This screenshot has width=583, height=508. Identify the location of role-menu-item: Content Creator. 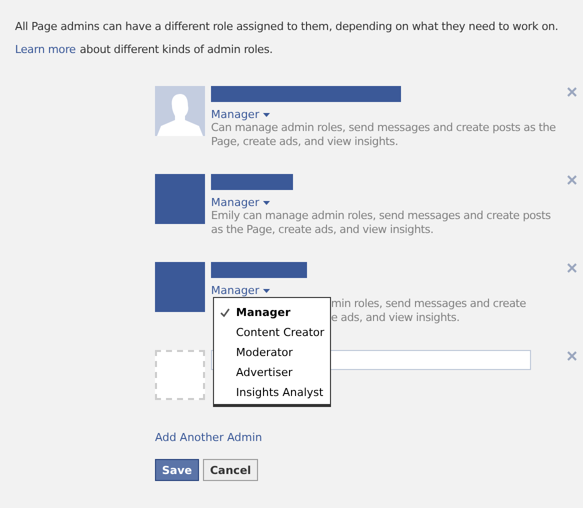
(272, 332).